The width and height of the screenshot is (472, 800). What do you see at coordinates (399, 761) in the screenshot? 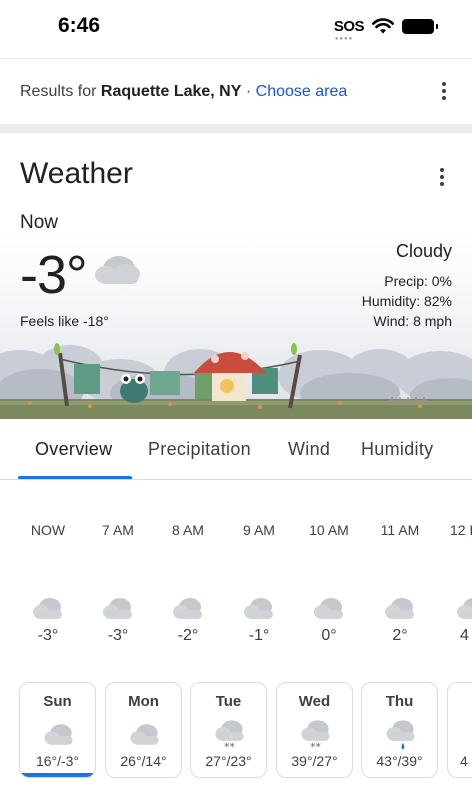
I see `day-range: 43°/39°` at bounding box center [399, 761].